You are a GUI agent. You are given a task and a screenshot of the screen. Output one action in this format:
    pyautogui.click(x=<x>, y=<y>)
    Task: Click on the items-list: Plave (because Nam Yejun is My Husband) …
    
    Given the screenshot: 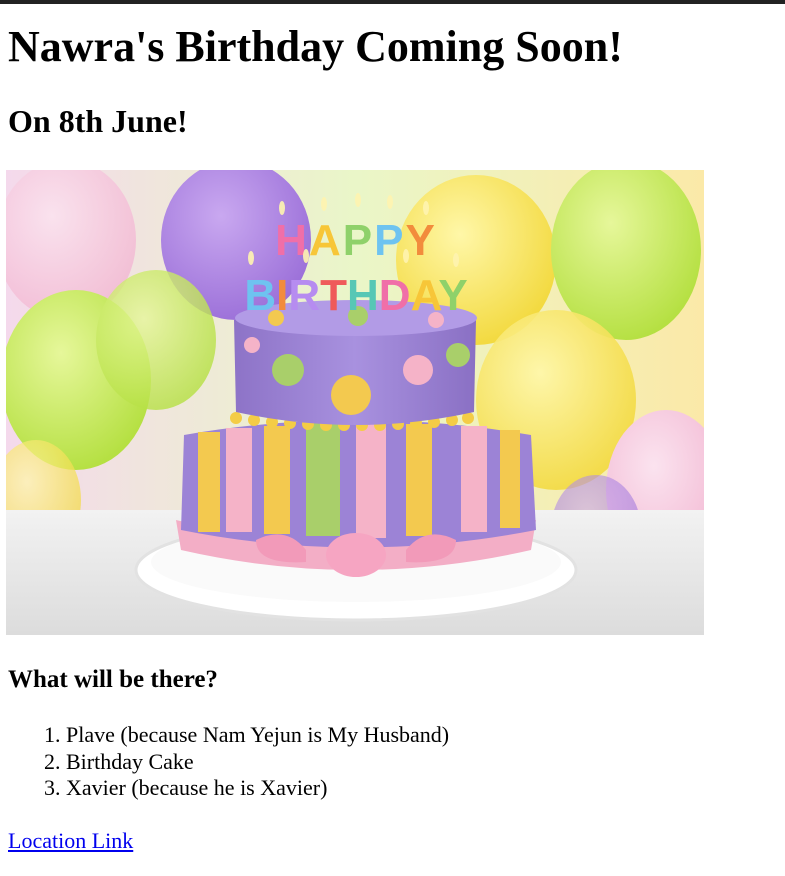 What is the action you would take?
    pyautogui.click(x=392, y=762)
    